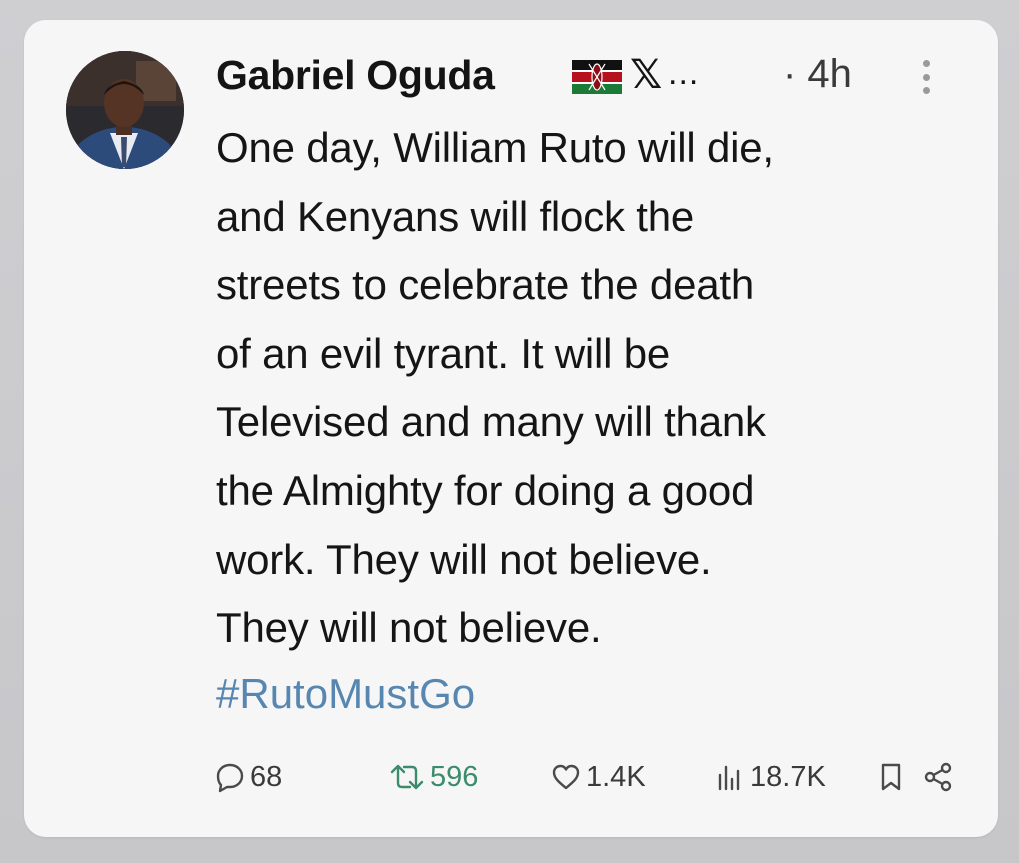 This screenshot has height=863, width=1019. What do you see at coordinates (566, 777) in the screenshot?
I see `heart-icon` at bounding box center [566, 777].